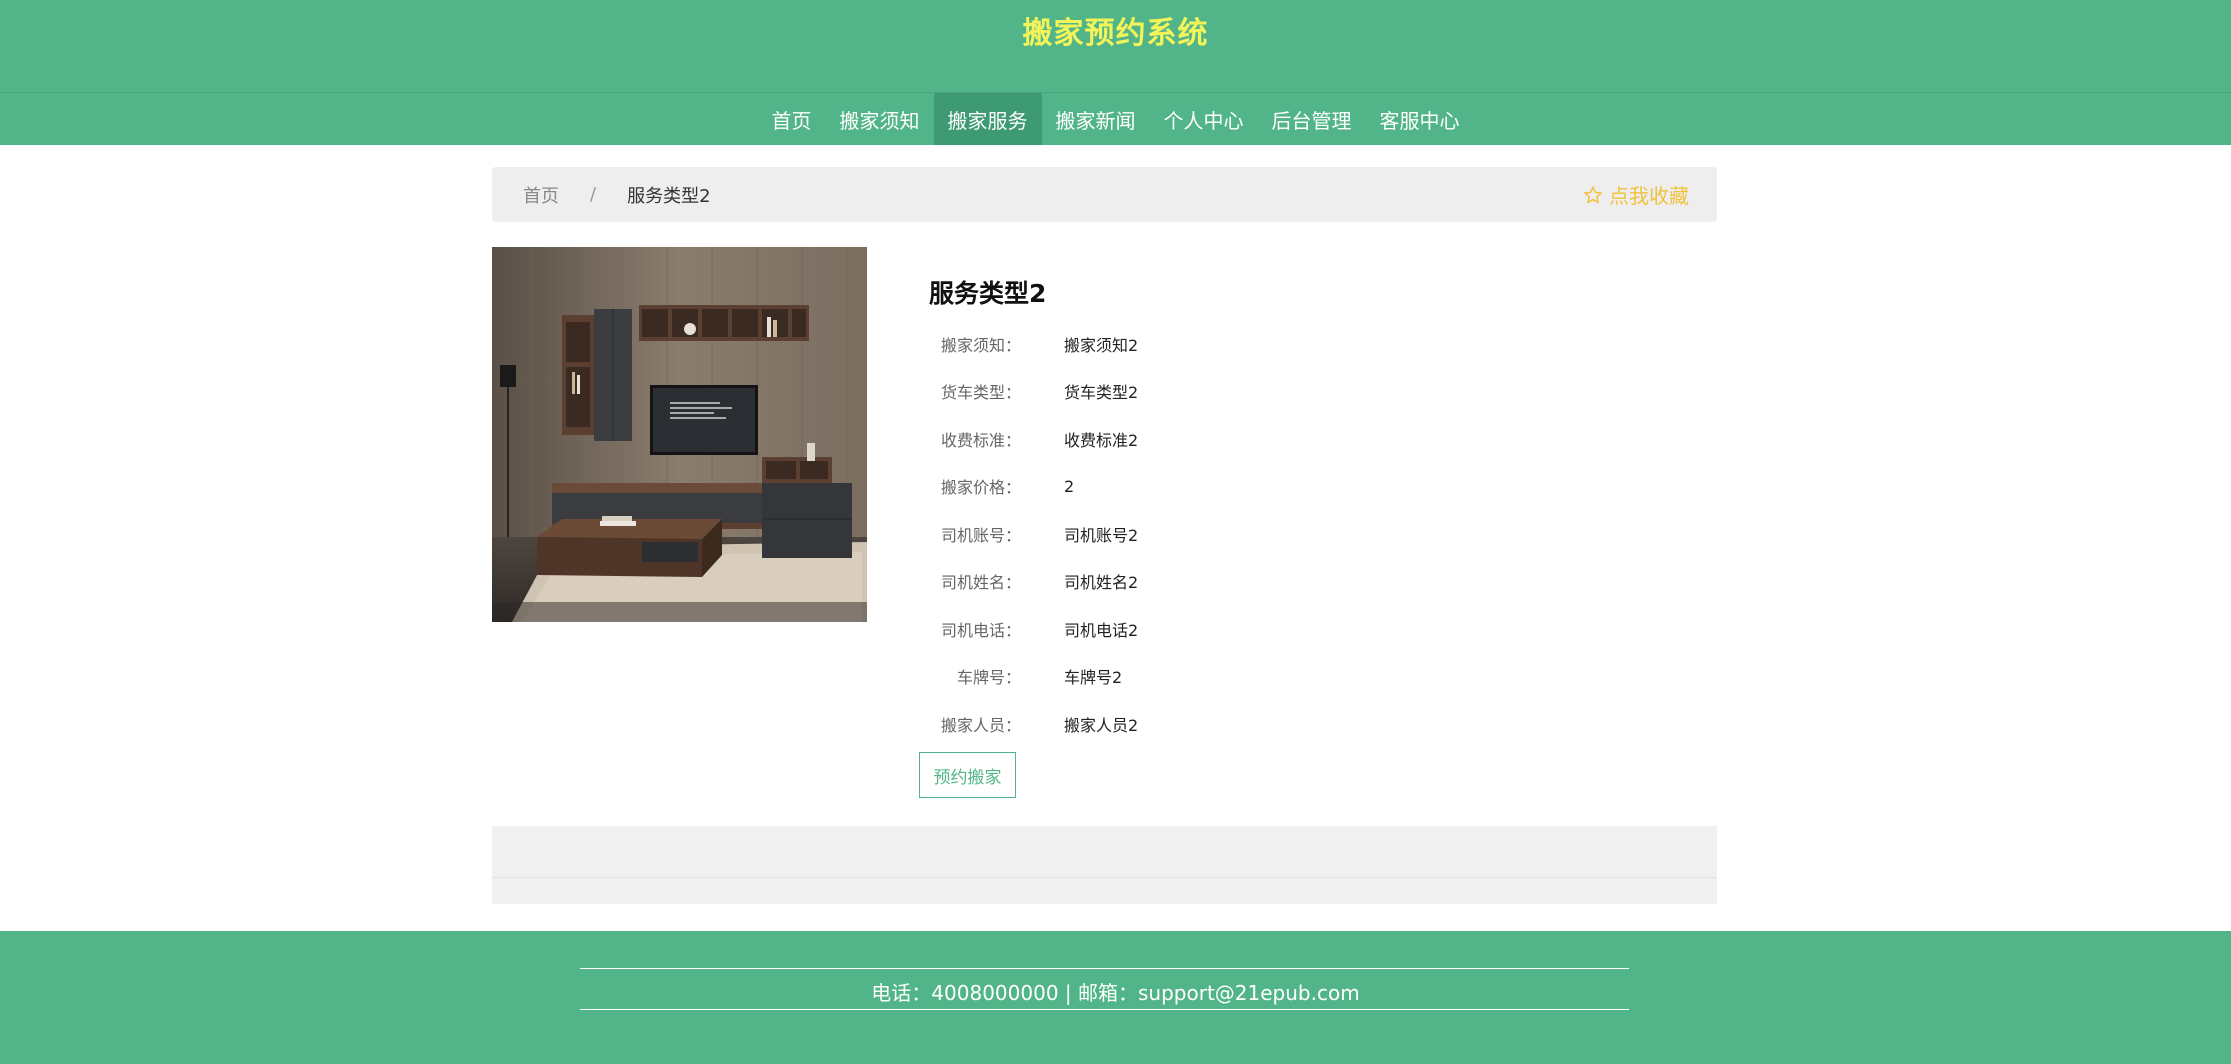 The image size is (2231, 1064). I want to click on field-value: 货车类型2, so click(1101, 392).